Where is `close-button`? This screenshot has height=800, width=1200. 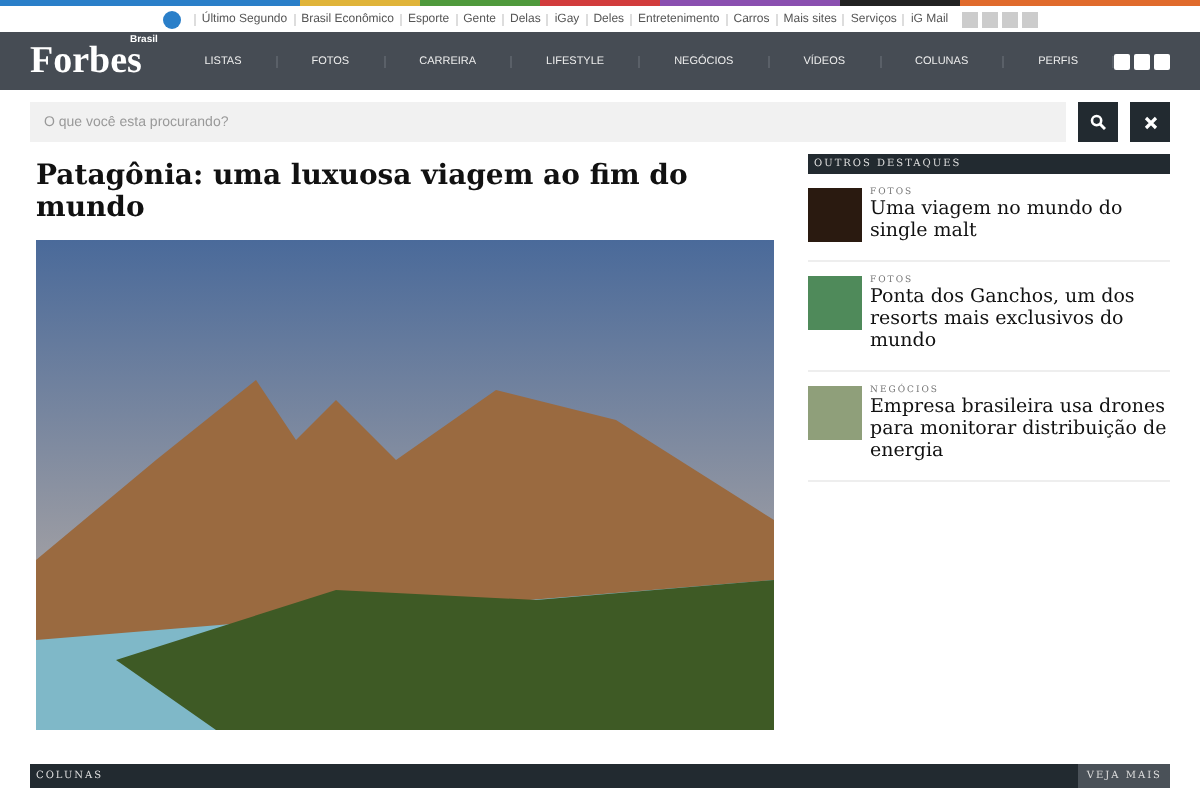 close-button is located at coordinates (1150, 122).